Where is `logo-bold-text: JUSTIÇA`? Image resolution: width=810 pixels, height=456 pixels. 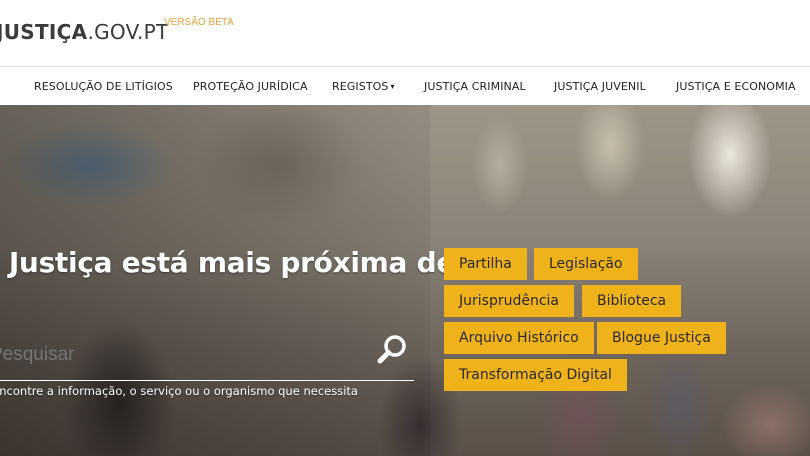 logo-bold-text: JUSTIÇA is located at coordinates (44, 32).